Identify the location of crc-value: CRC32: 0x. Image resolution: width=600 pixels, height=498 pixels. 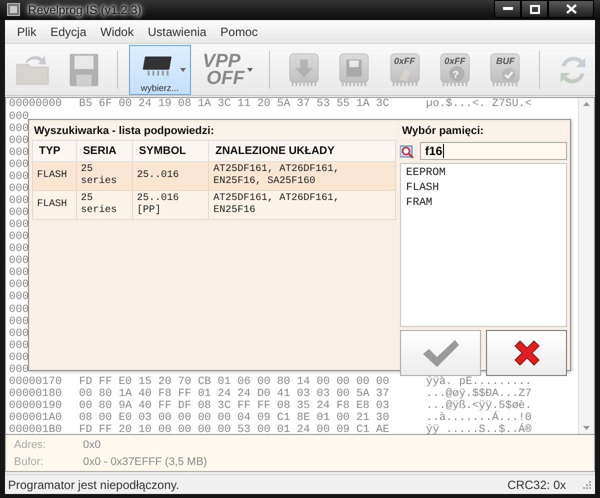
(536, 485).